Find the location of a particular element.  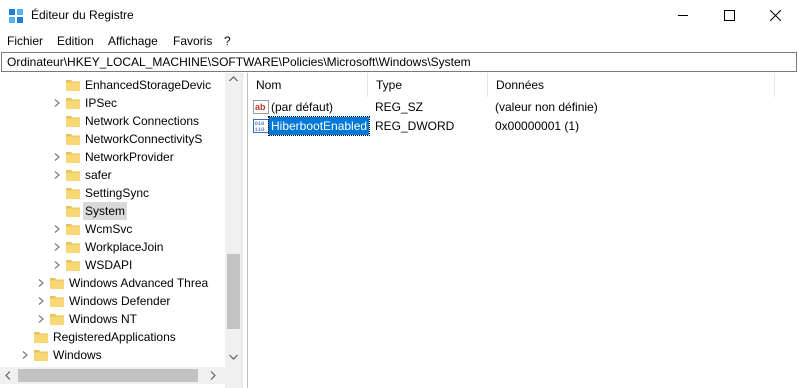

value-data: (valeur non définie) is located at coordinates (546, 107).